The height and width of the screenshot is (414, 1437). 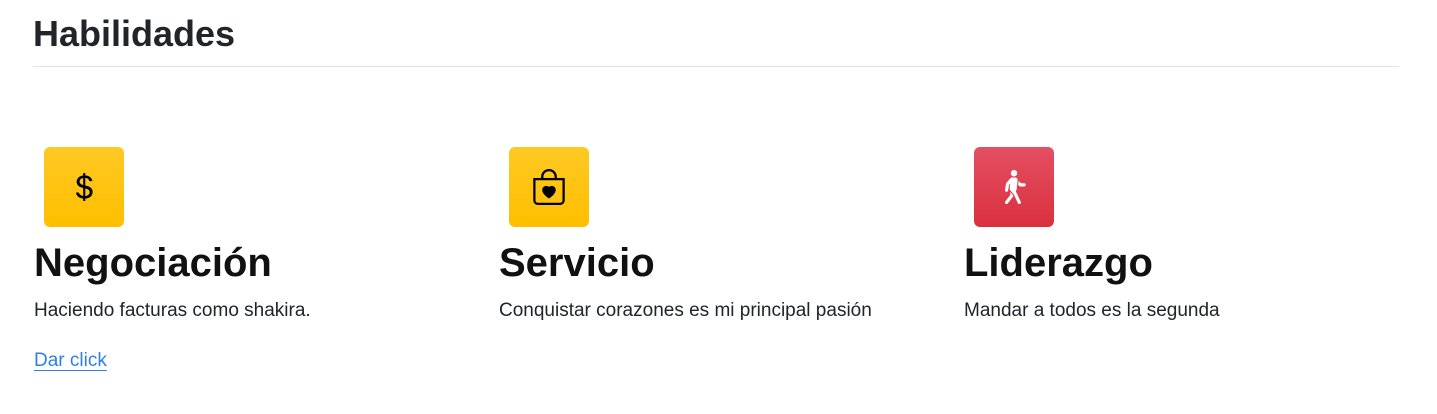 I want to click on page-title: Habilidades, so click(x=134, y=33).